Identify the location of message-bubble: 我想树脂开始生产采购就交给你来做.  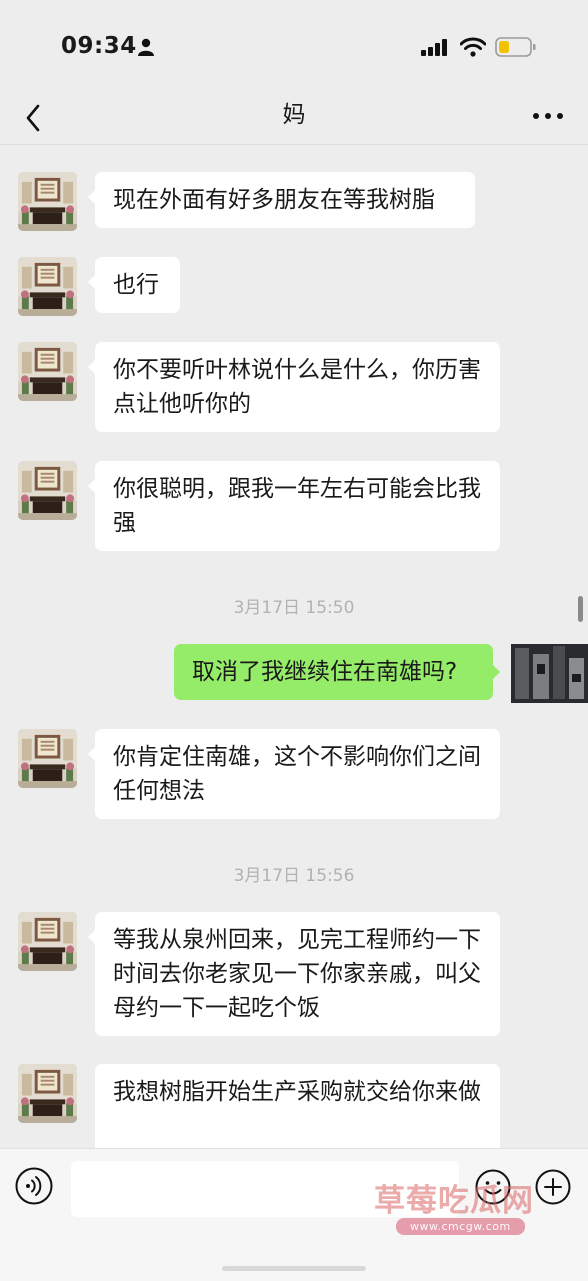
(297, 1106).